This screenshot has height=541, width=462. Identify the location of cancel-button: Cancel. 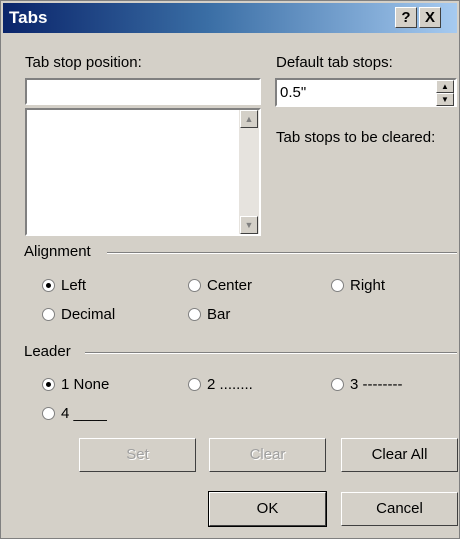
(399, 509).